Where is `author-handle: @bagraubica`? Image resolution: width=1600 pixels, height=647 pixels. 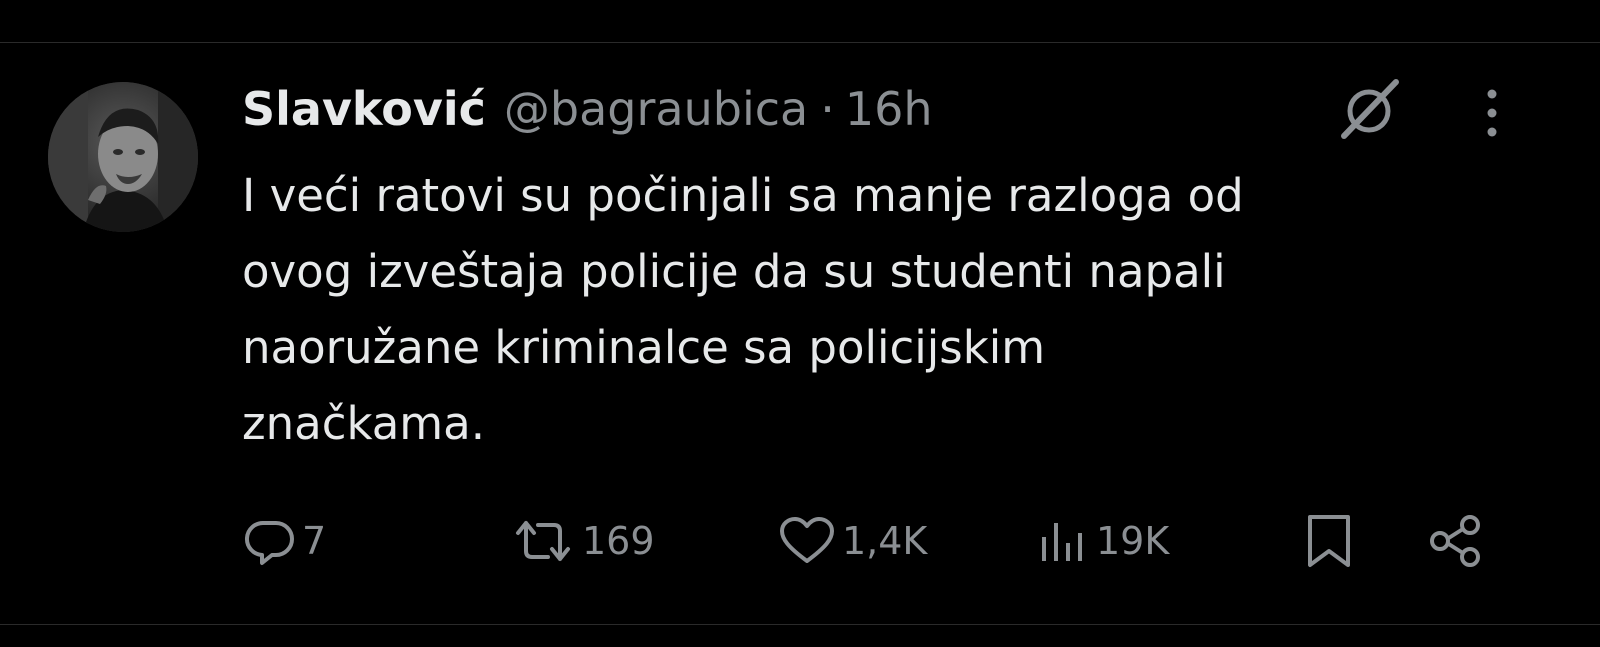 author-handle: @bagraubica is located at coordinates (656, 109).